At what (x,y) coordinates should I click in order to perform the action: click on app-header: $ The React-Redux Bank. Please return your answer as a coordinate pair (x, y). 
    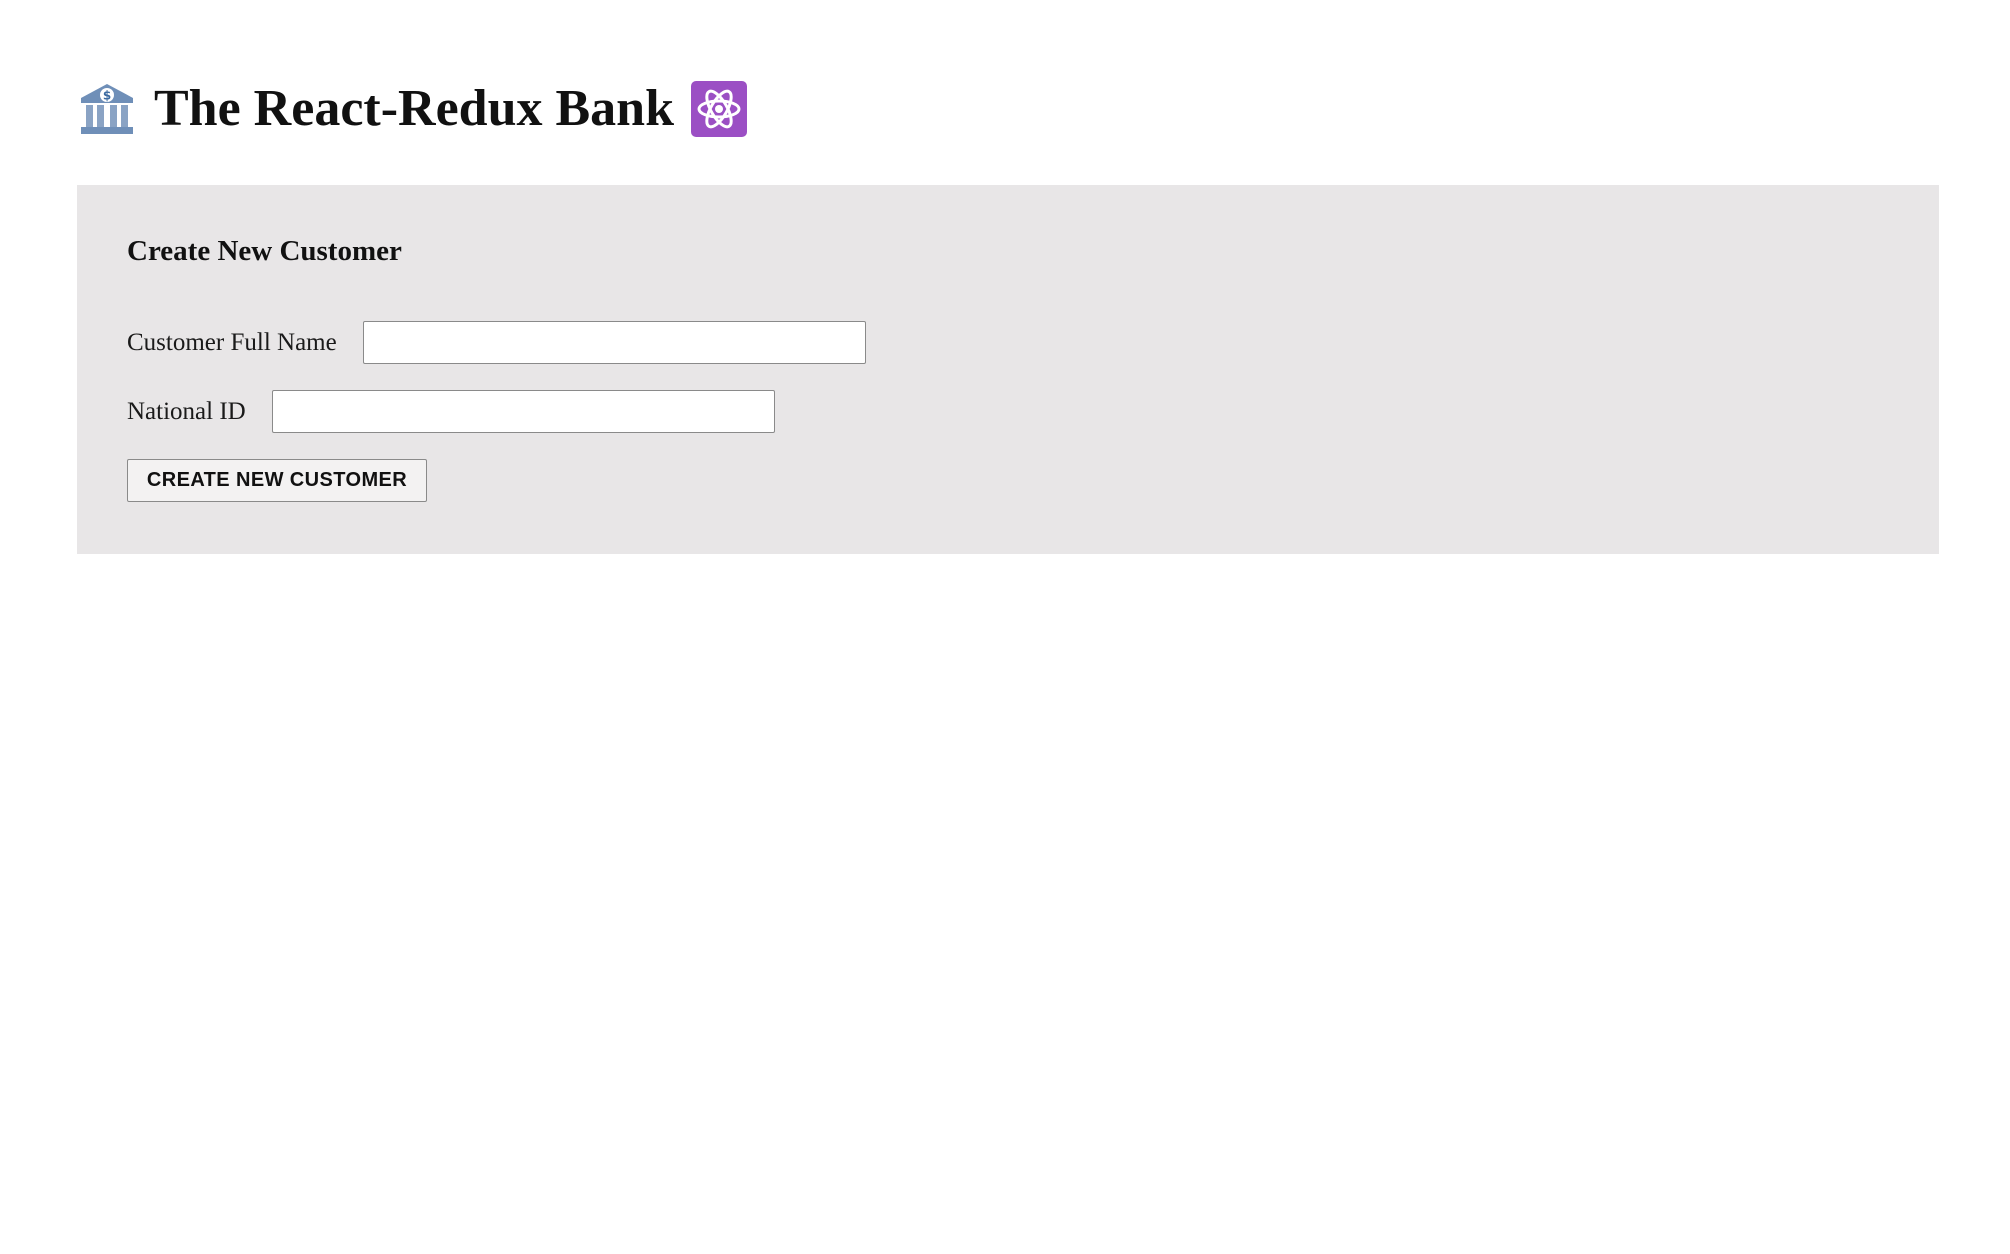
    Looking at the image, I should click on (413, 109).